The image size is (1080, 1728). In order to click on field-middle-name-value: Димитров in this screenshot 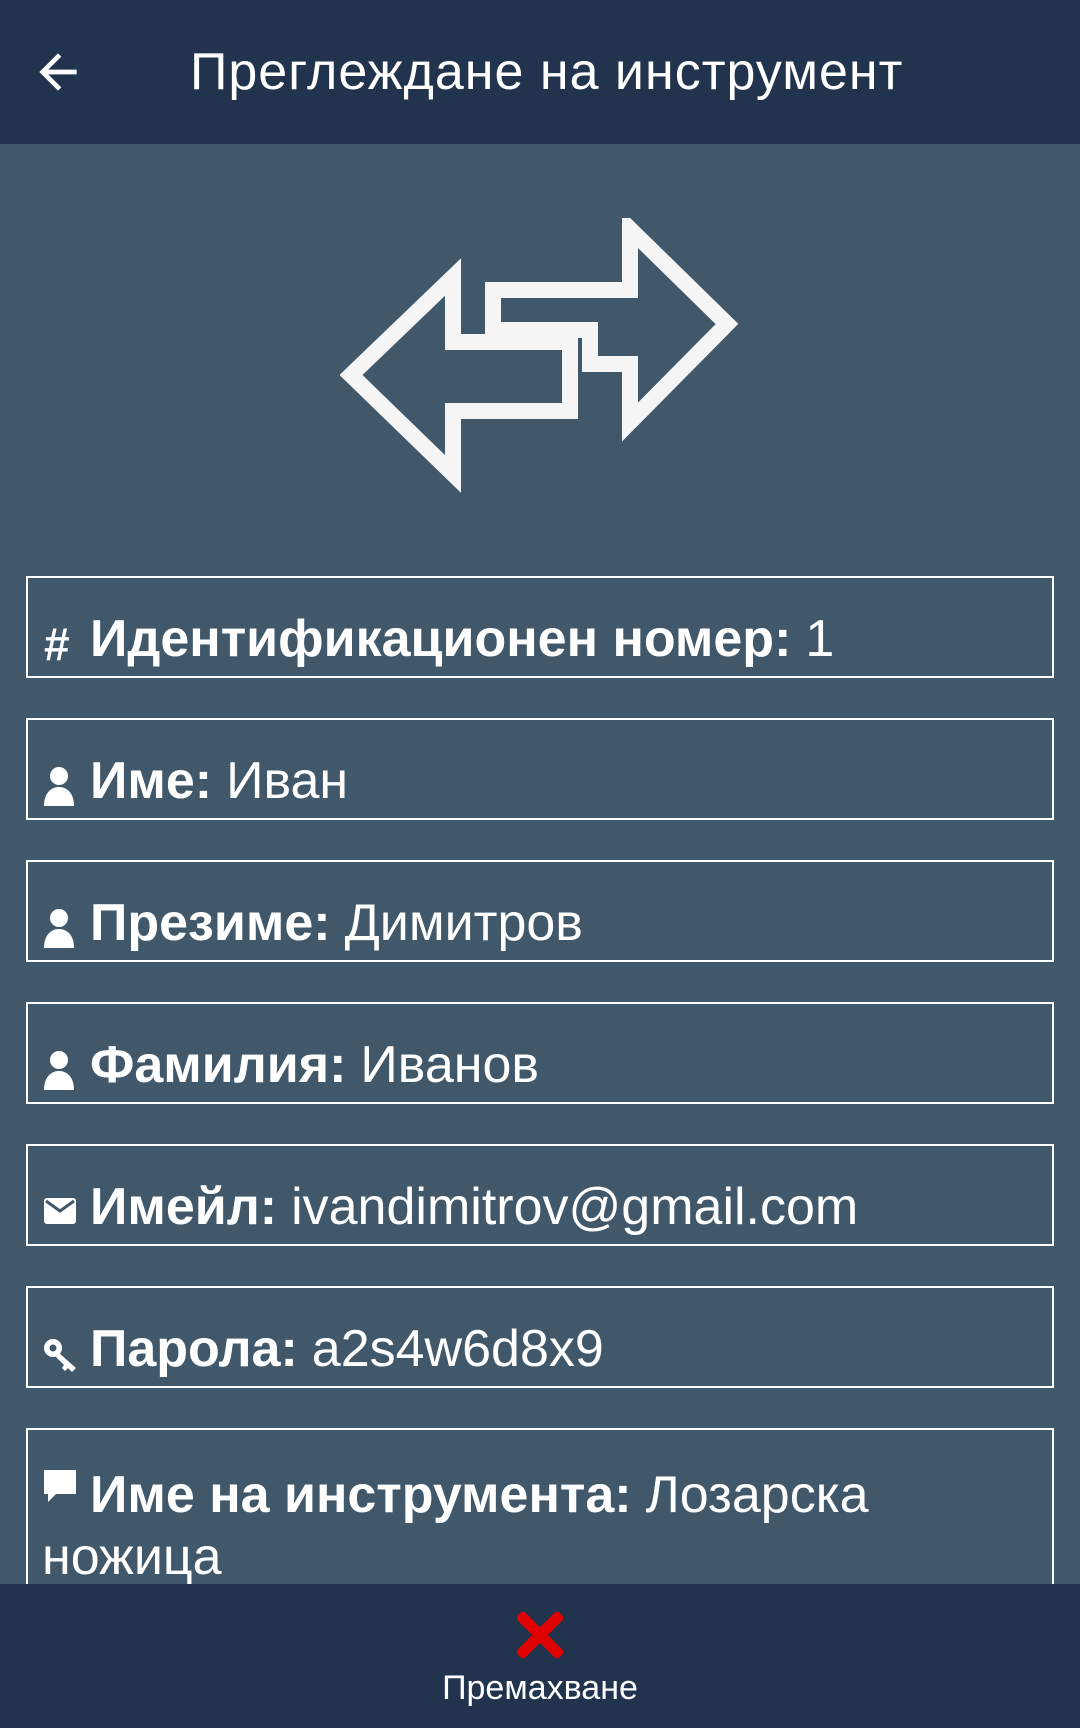, I will do `click(463, 923)`.